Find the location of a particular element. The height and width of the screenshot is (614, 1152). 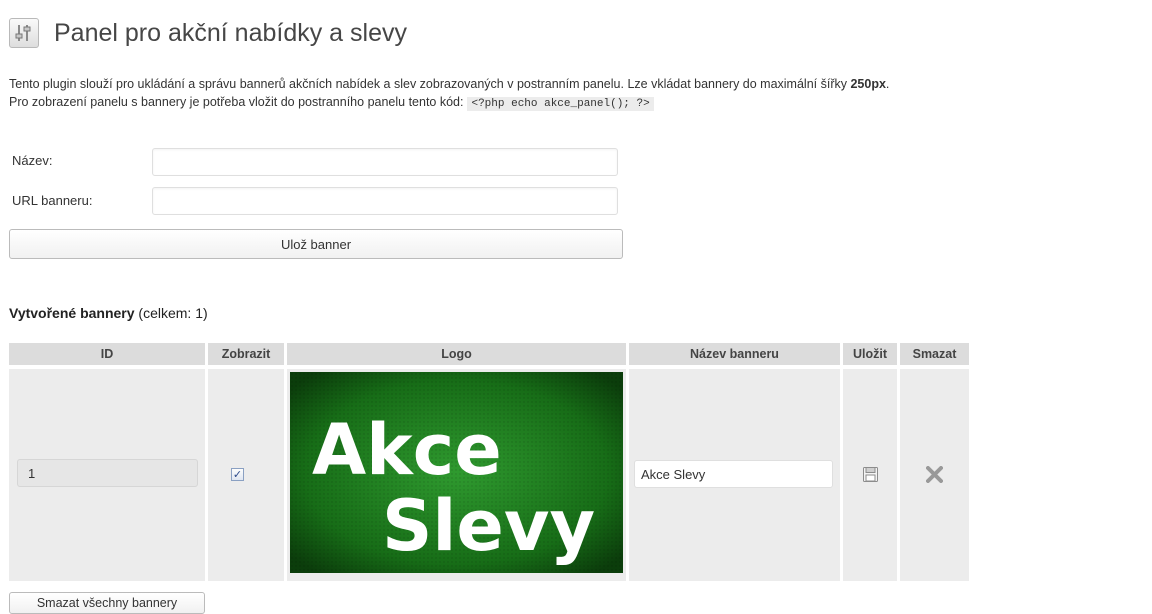

cell-delete is located at coordinates (934, 475).